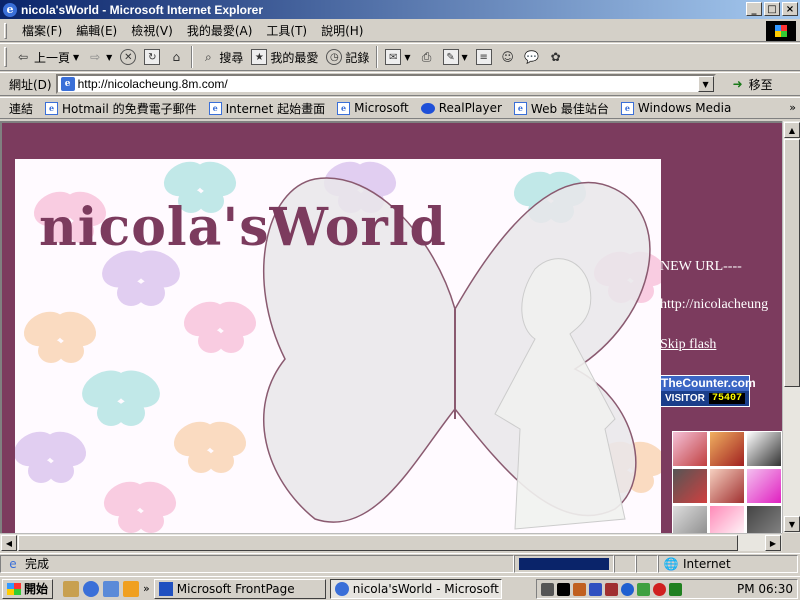 The image size is (800, 600). Describe the element at coordinates (111, 588) in the screenshot. I see `outlook-icon` at that location.